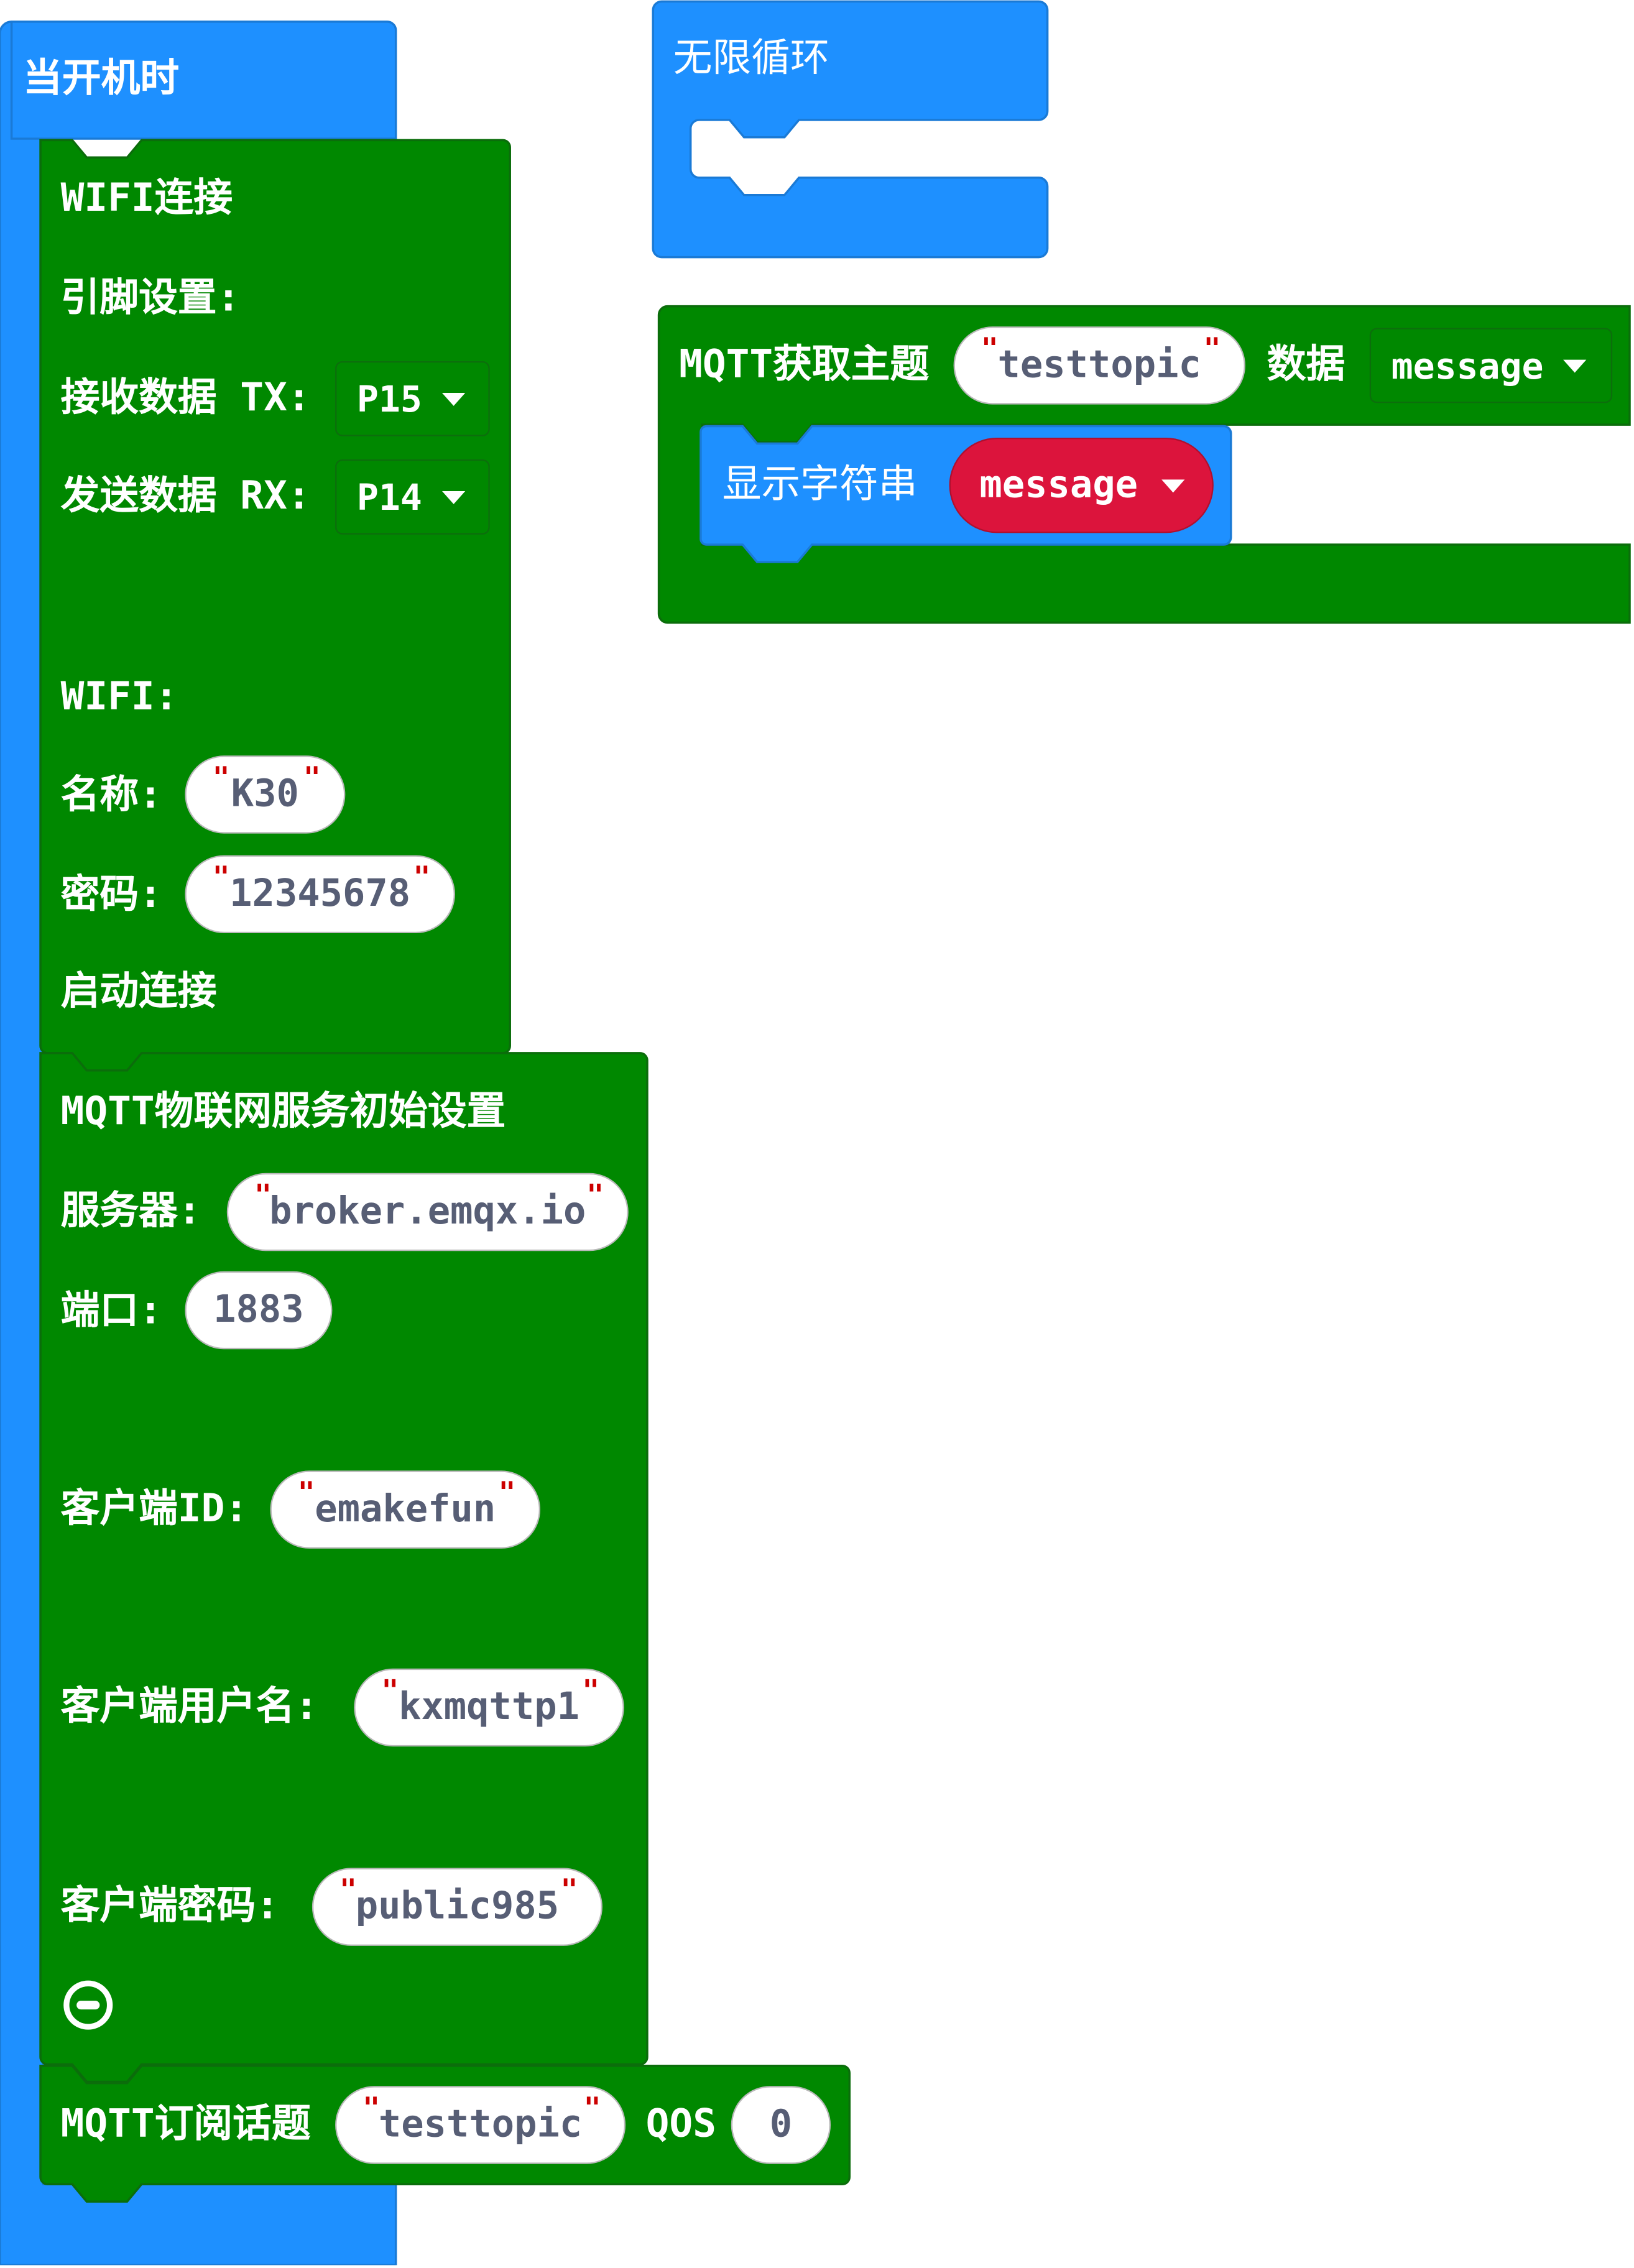 The width and height of the screenshot is (1634, 2268). I want to click on client-password-input: " public985 ", so click(457, 1907).